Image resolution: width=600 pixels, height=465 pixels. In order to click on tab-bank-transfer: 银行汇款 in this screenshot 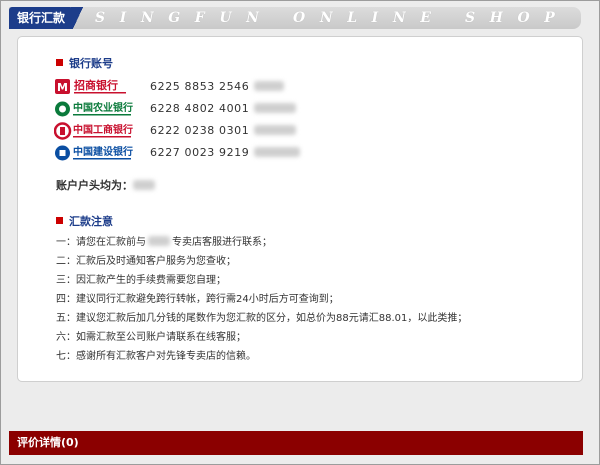, I will do `click(41, 18)`.